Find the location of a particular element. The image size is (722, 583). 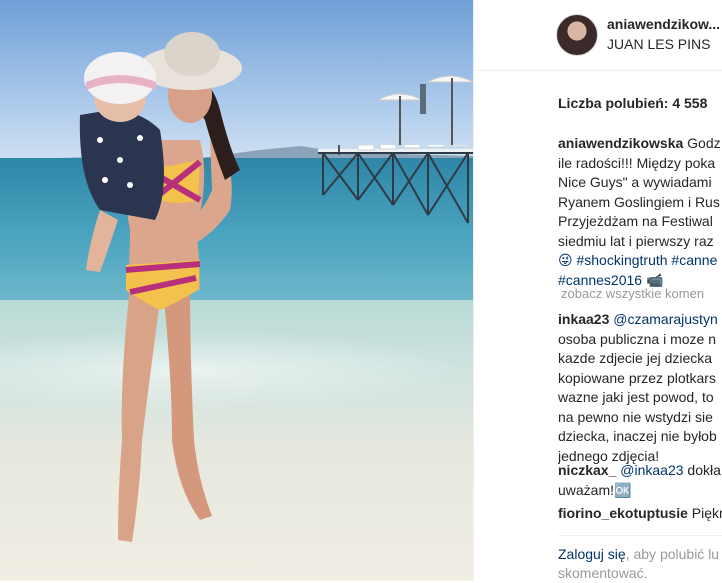

comment-username: fiorino_ekotuptusie is located at coordinates (623, 513).